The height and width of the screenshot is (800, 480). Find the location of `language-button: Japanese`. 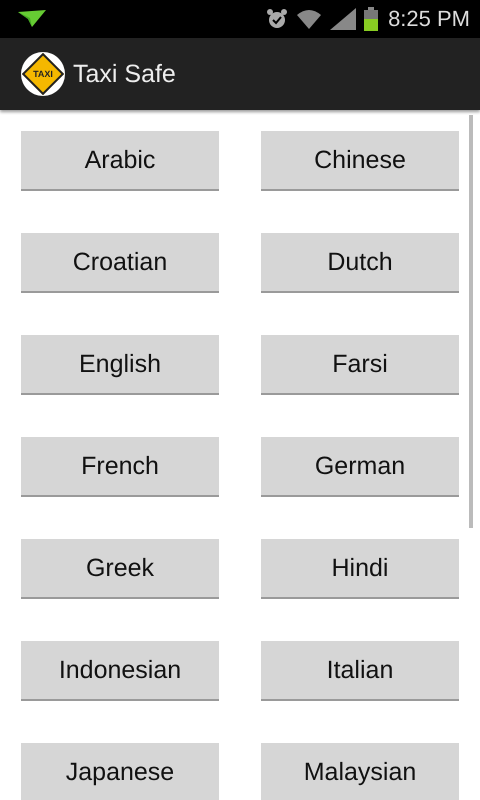

language-button: Japanese is located at coordinates (120, 771).